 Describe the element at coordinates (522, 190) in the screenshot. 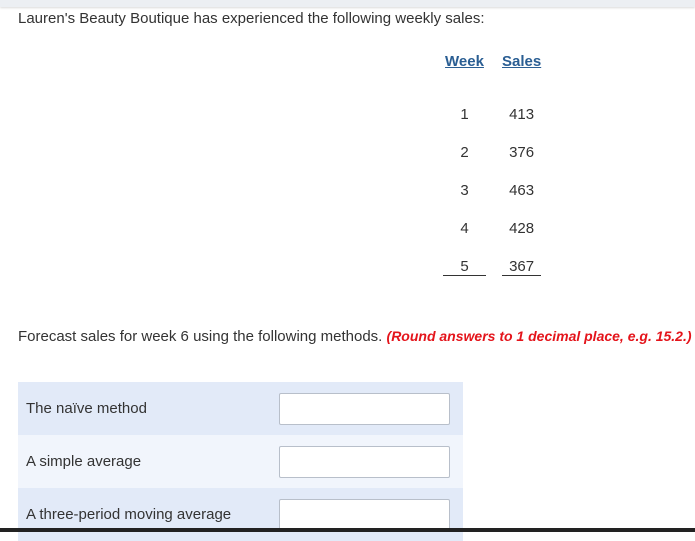

I see `sales-cell: 463` at that location.